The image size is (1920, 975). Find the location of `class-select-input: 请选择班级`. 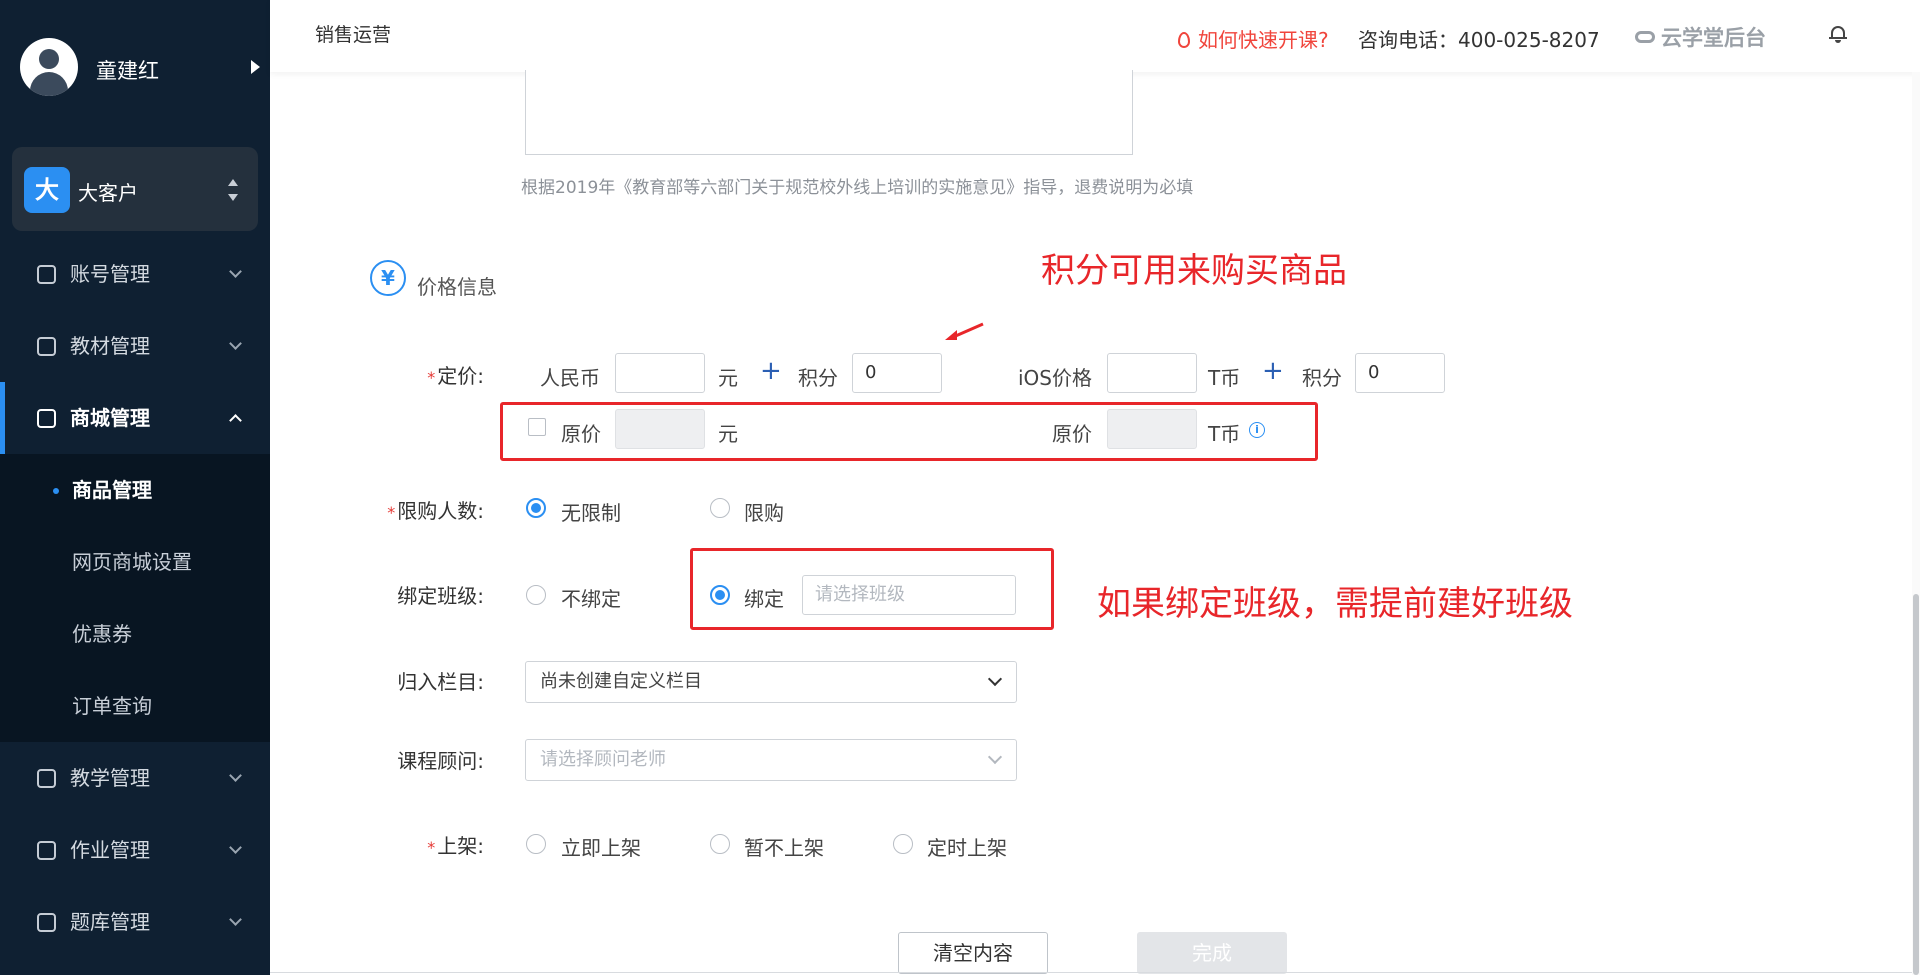

class-select-input: 请选择班级 is located at coordinates (909, 595).